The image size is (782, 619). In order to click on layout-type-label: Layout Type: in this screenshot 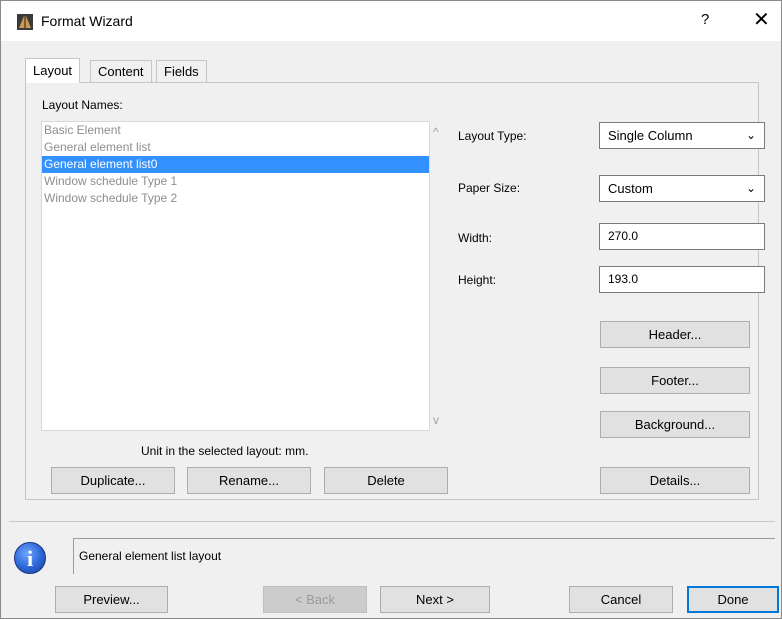, I will do `click(492, 136)`.